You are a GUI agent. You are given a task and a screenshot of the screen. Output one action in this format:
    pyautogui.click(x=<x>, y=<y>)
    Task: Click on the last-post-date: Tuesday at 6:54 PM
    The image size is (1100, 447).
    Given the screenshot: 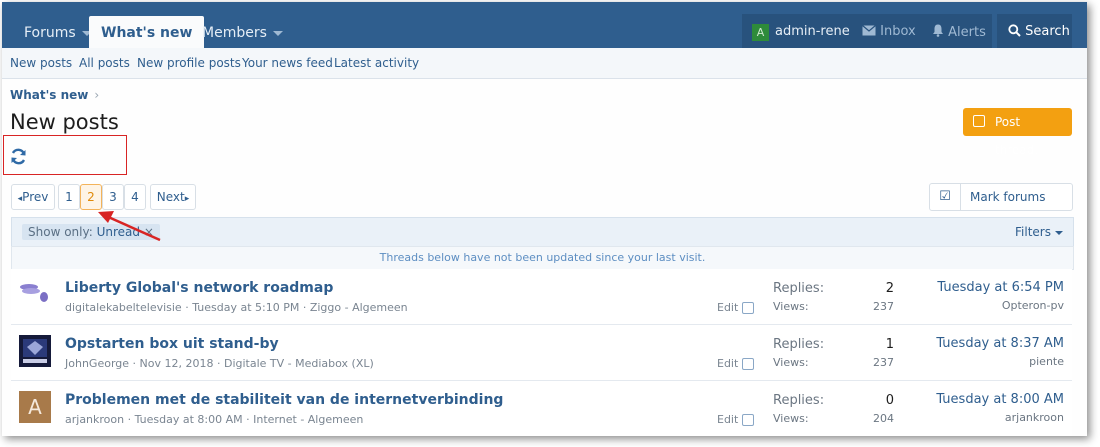 What is the action you would take?
    pyautogui.click(x=1000, y=287)
    